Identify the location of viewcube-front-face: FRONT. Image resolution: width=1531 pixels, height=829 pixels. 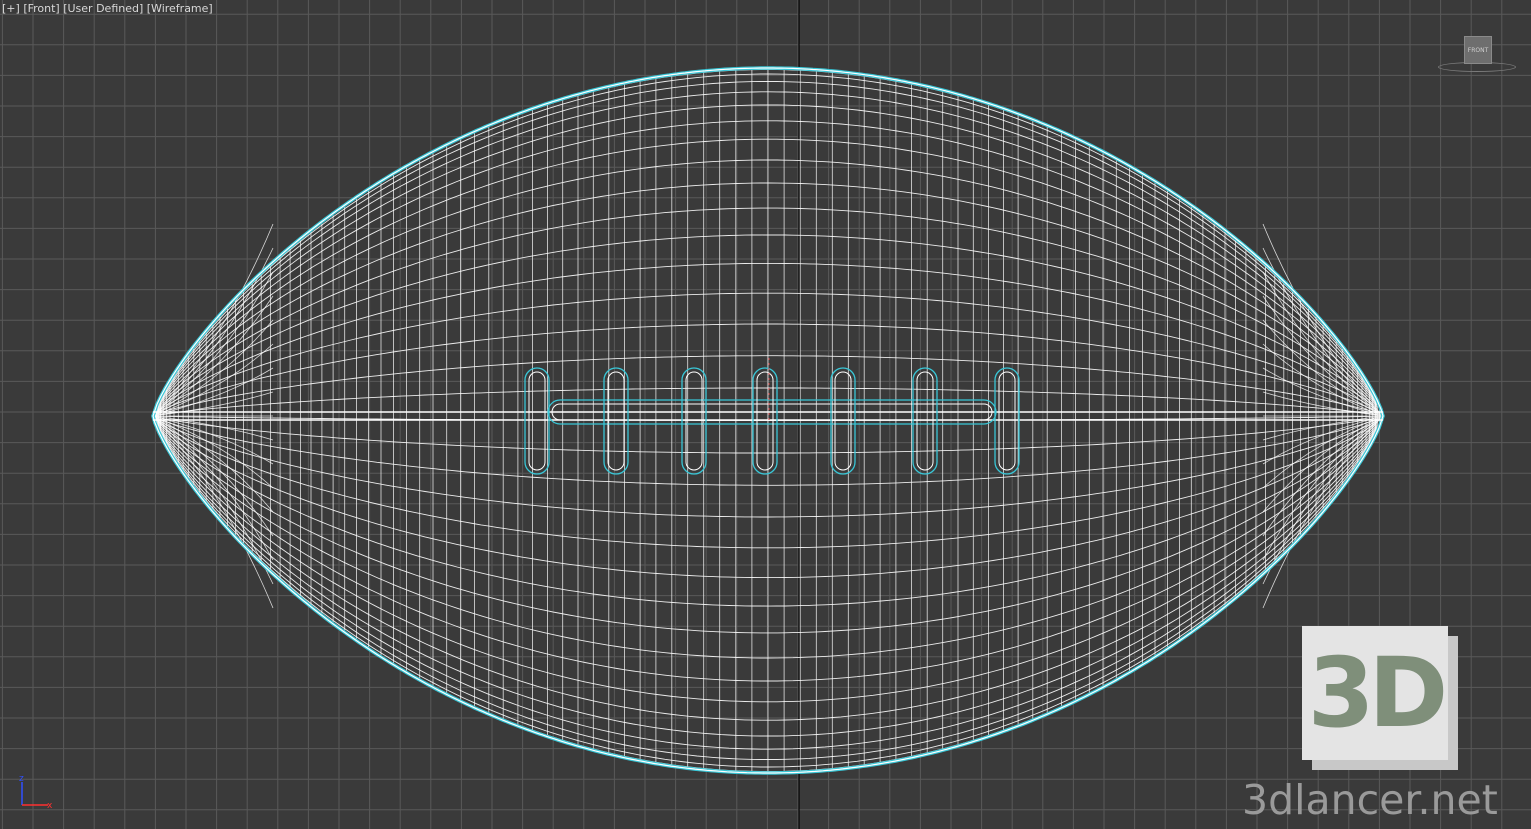
(1478, 50).